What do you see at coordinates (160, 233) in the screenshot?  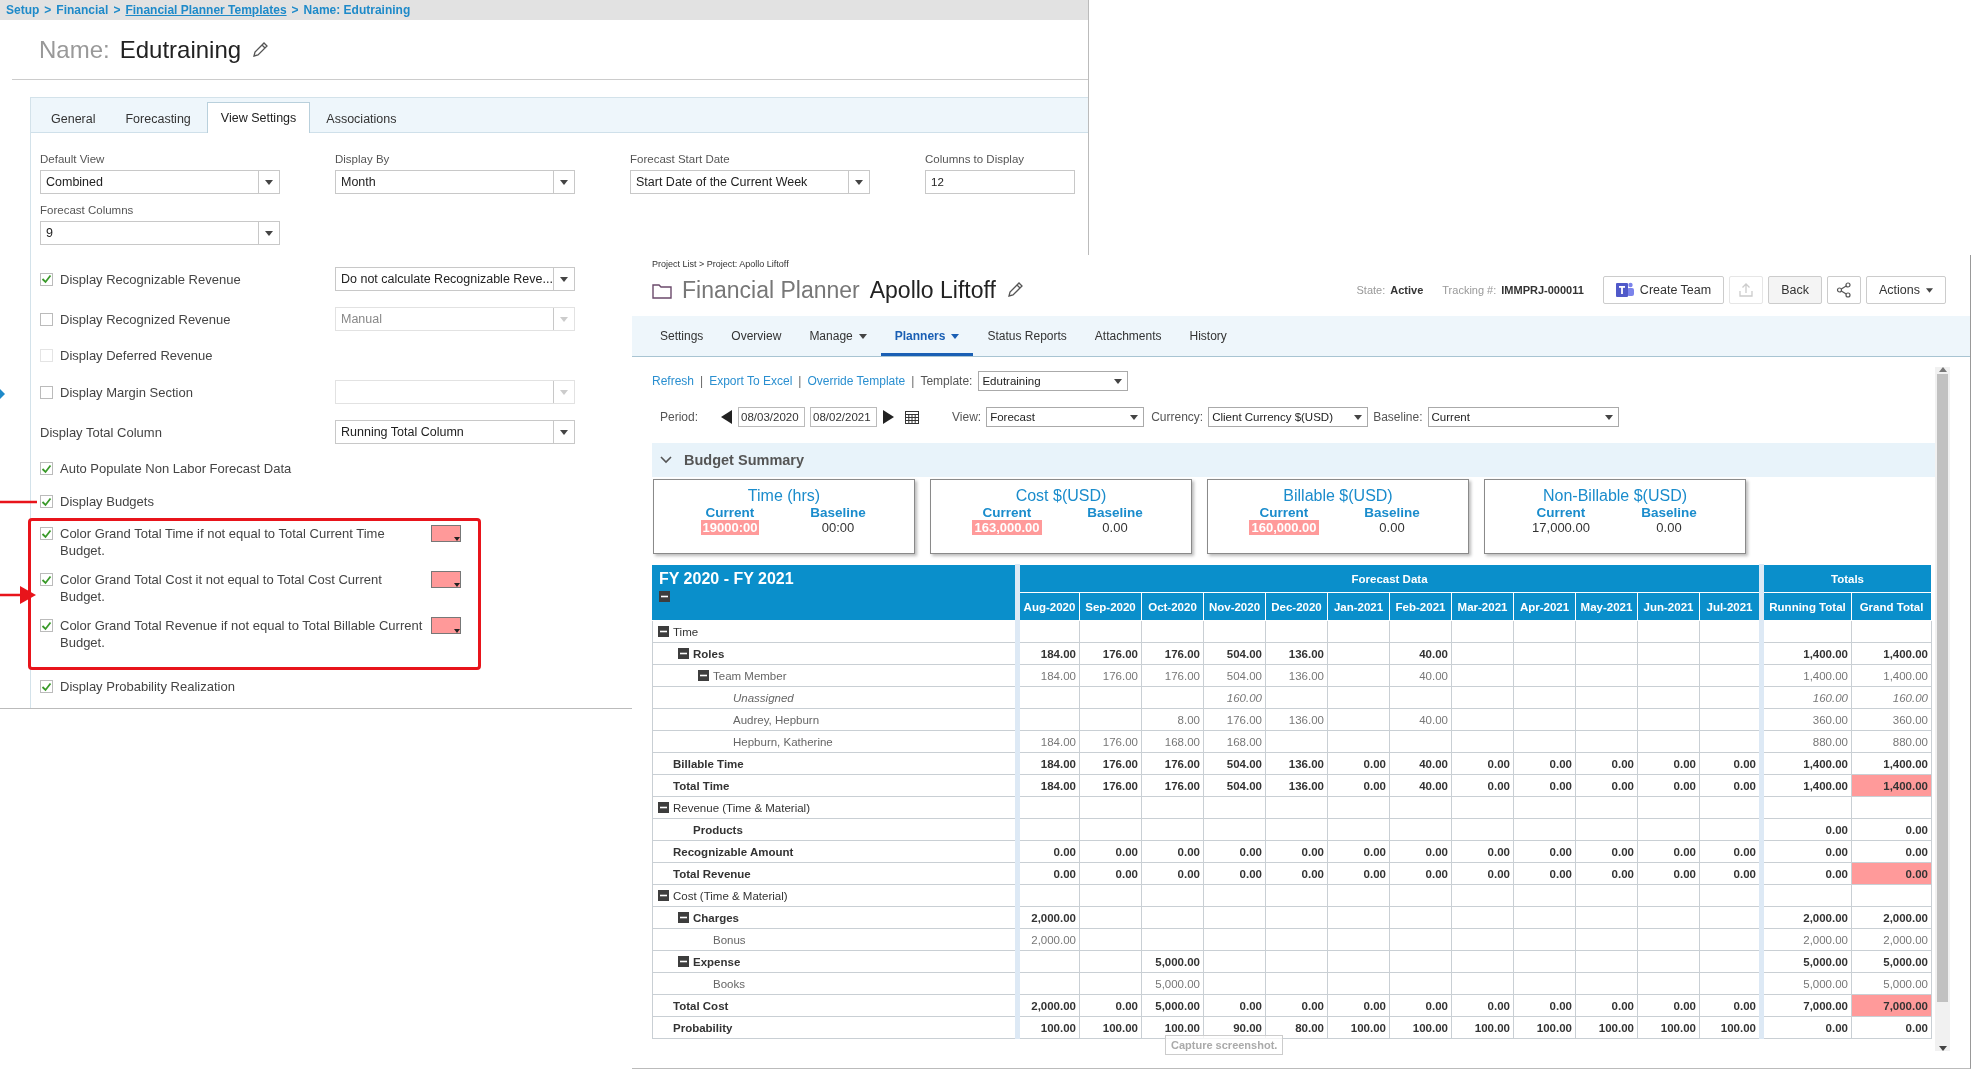 I see `select-field: 9` at bounding box center [160, 233].